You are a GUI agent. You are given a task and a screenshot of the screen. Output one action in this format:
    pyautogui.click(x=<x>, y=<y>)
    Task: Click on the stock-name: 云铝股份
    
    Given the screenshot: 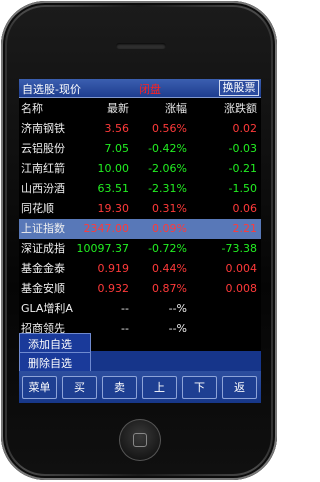 What is the action you would take?
    pyautogui.click(x=43, y=148)
    